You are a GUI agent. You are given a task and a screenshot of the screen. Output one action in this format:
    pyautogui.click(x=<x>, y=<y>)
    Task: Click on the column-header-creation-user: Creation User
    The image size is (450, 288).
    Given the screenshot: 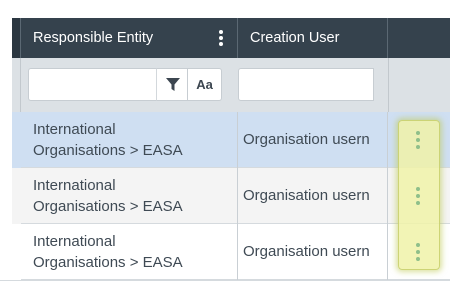 What is the action you would take?
    pyautogui.click(x=313, y=38)
    